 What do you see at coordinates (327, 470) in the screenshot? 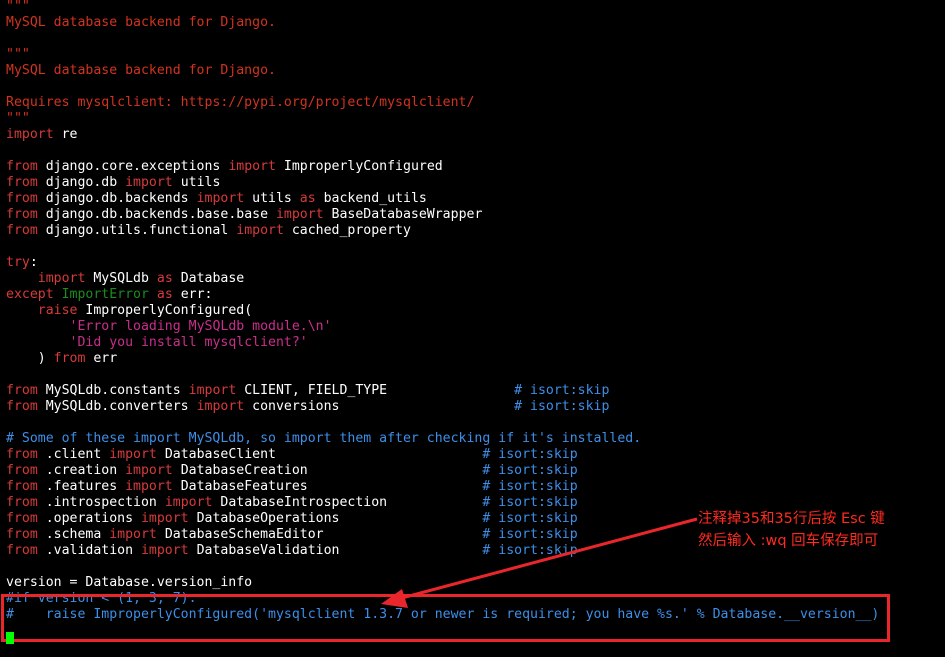
I see `code-token-default: DatabaseCreation` at bounding box center [327, 470].